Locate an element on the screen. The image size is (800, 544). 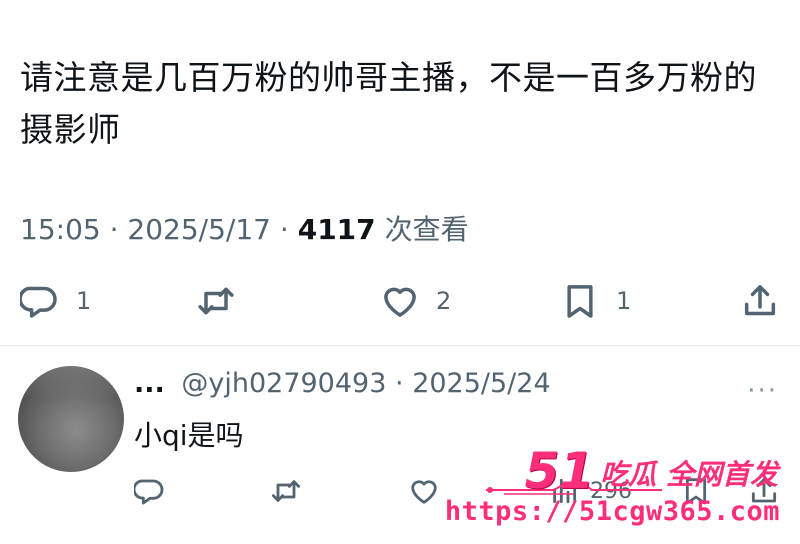
reply-views-count: 296 is located at coordinates (611, 491).